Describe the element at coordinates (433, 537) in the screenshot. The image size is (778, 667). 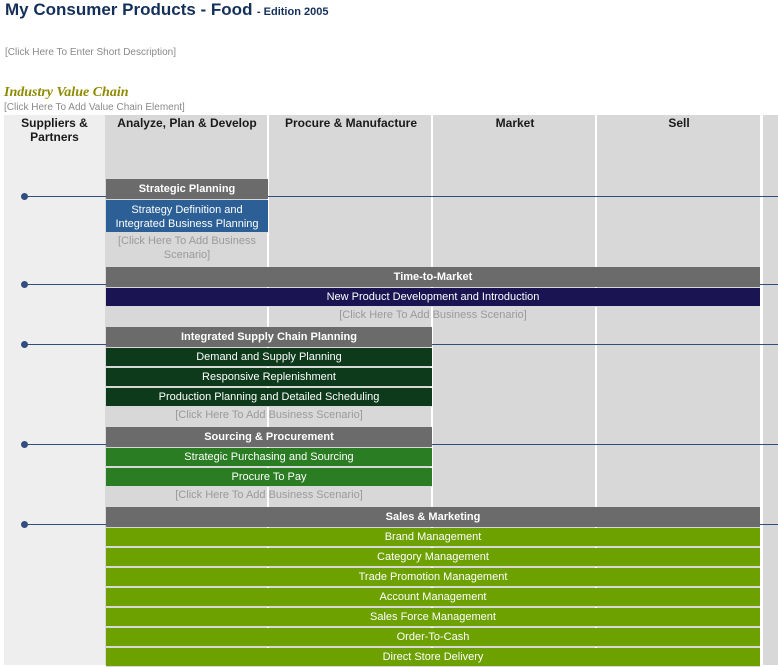
I see `scenario-brand-management: Brand Management` at that location.